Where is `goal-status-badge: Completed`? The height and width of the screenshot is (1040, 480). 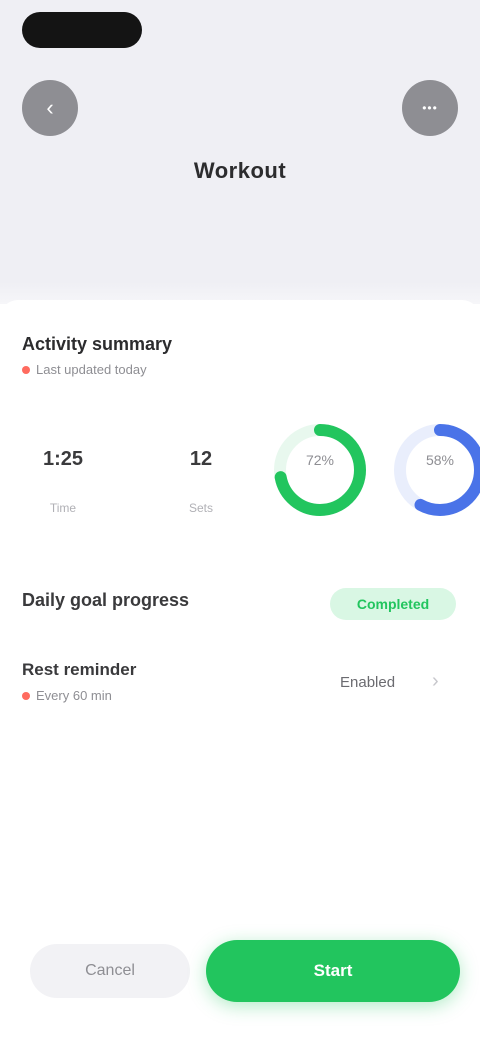
goal-status-badge: Completed is located at coordinates (393, 604).